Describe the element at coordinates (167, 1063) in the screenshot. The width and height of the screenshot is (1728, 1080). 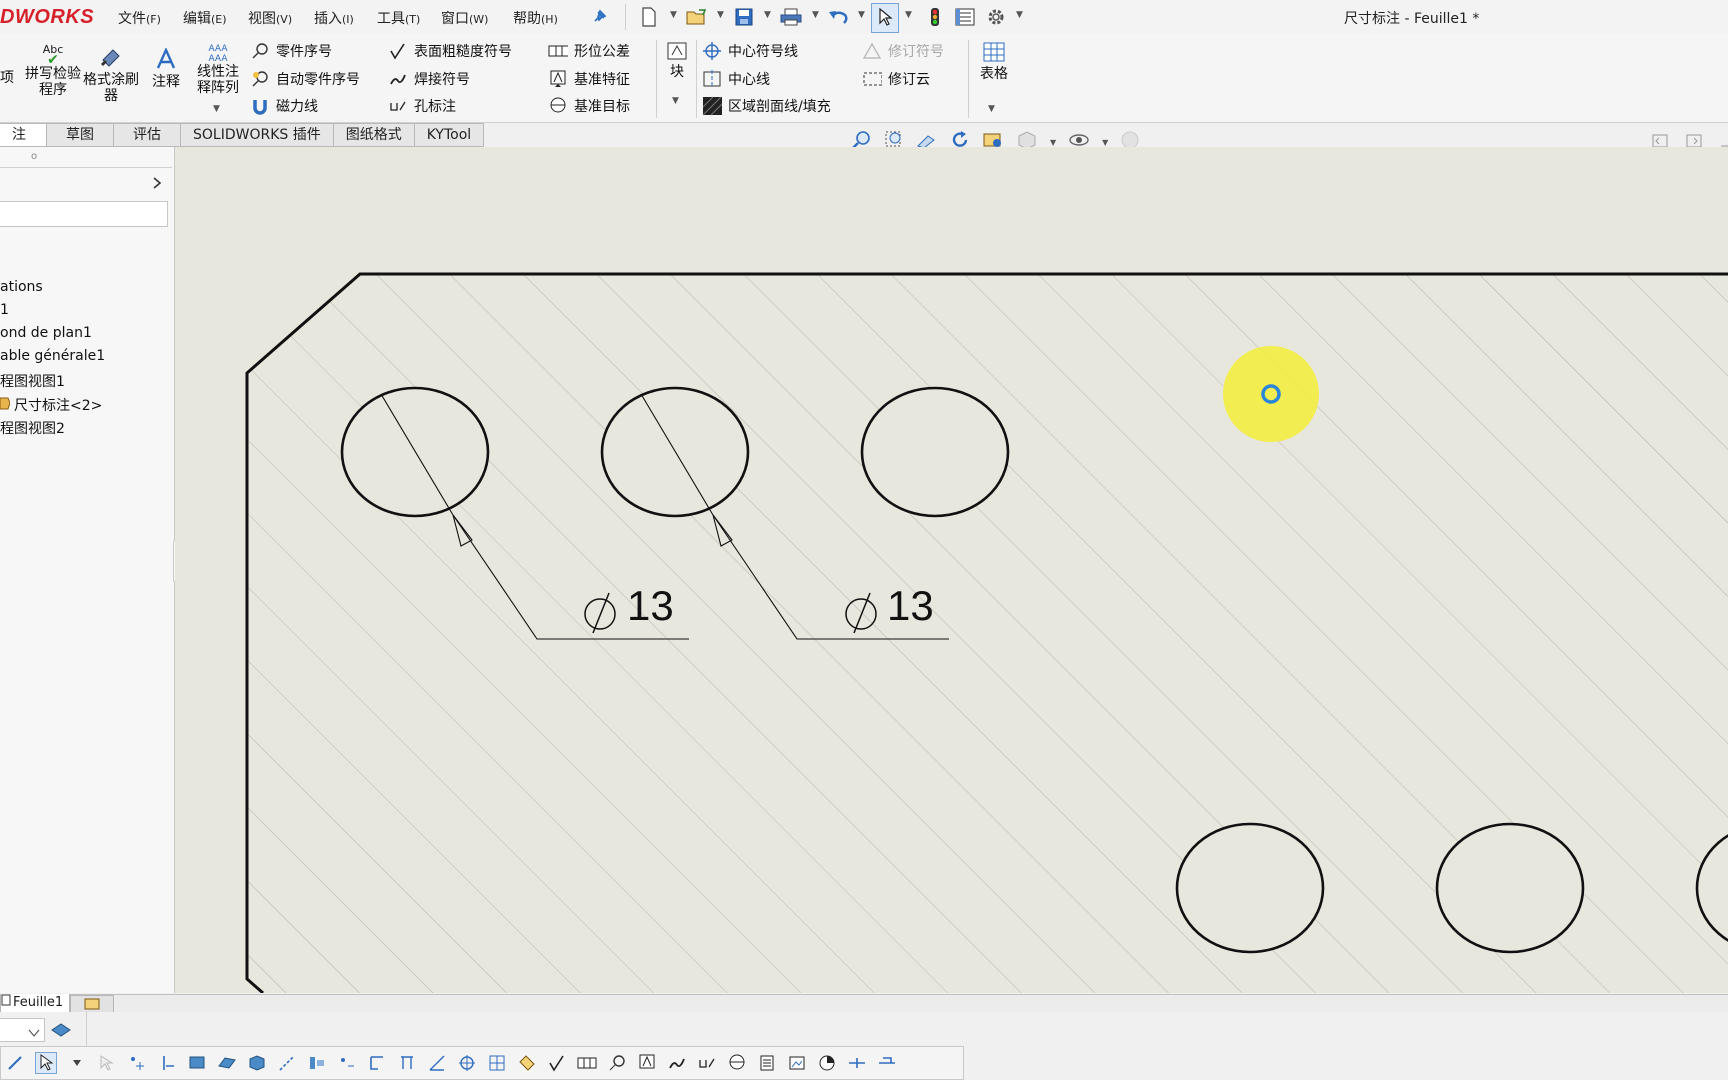
I see `vertical-line-icon` at that location.